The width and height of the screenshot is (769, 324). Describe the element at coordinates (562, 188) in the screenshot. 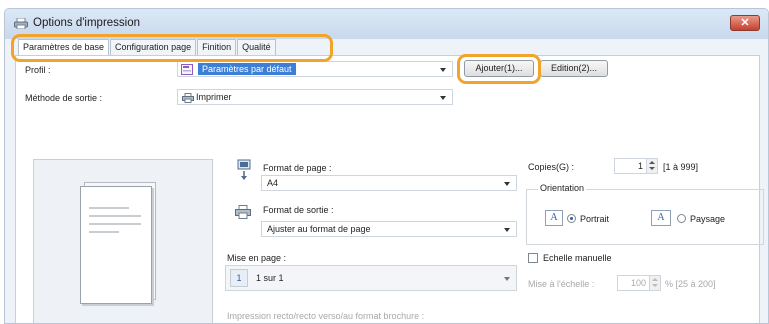

I see `orientation-legend: Orientation` at that location.